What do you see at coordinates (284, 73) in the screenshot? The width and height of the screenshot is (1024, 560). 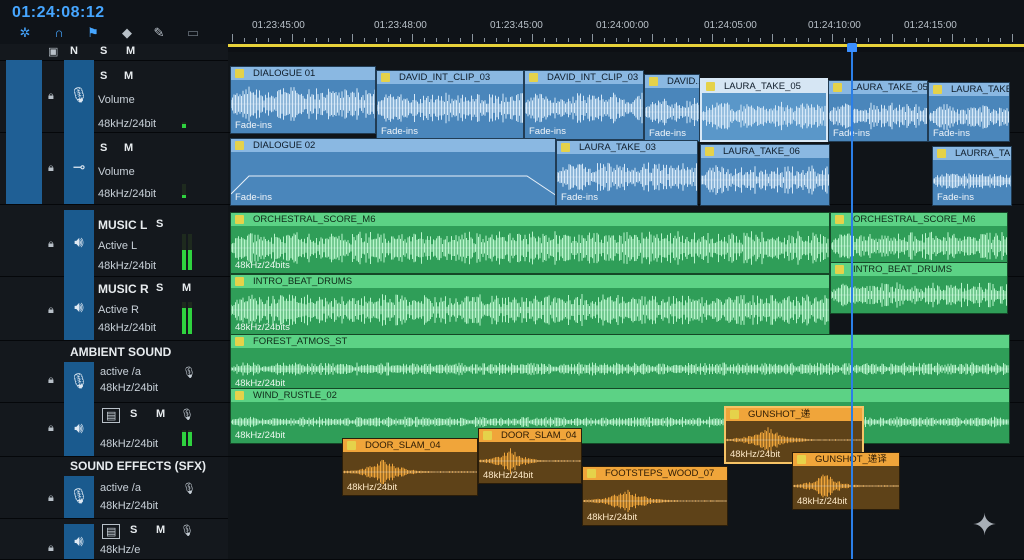 I see `clip-name: DIALOGUE 01` at bounding box center [284, 73].